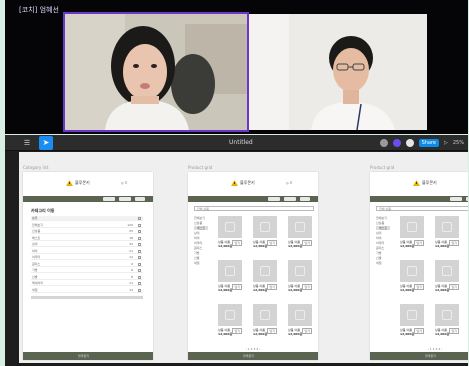 This screenshot has height=366, width=469. What do you see at coordinates (87, 218) in the screenshot?
I see `list-item: 분류` at bounding box center [87, 218].